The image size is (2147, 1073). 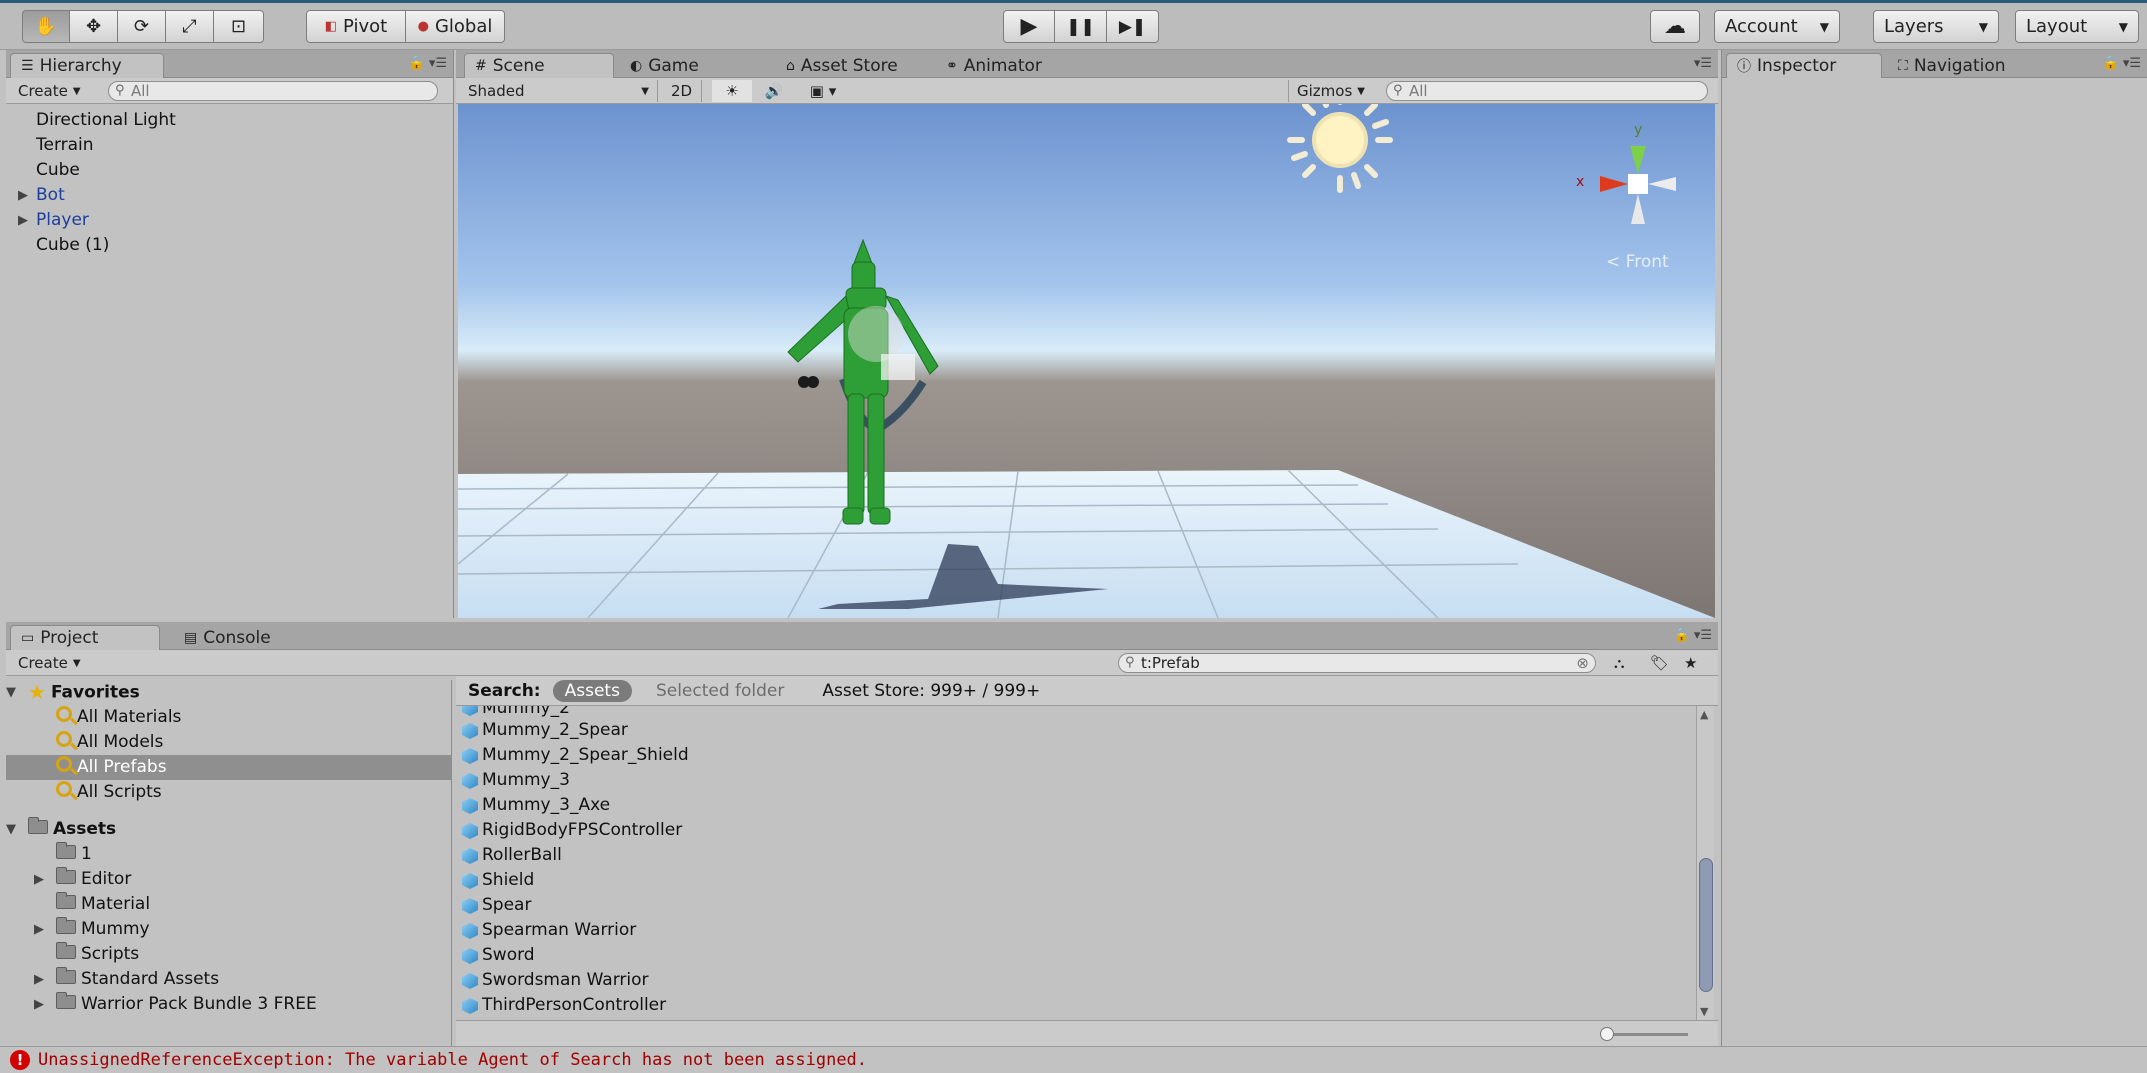 What do you see at coordinates (1582, 663) in the screenshot?
I see `clear-search-icon: ⊗` at bounding box center [1582, 663].